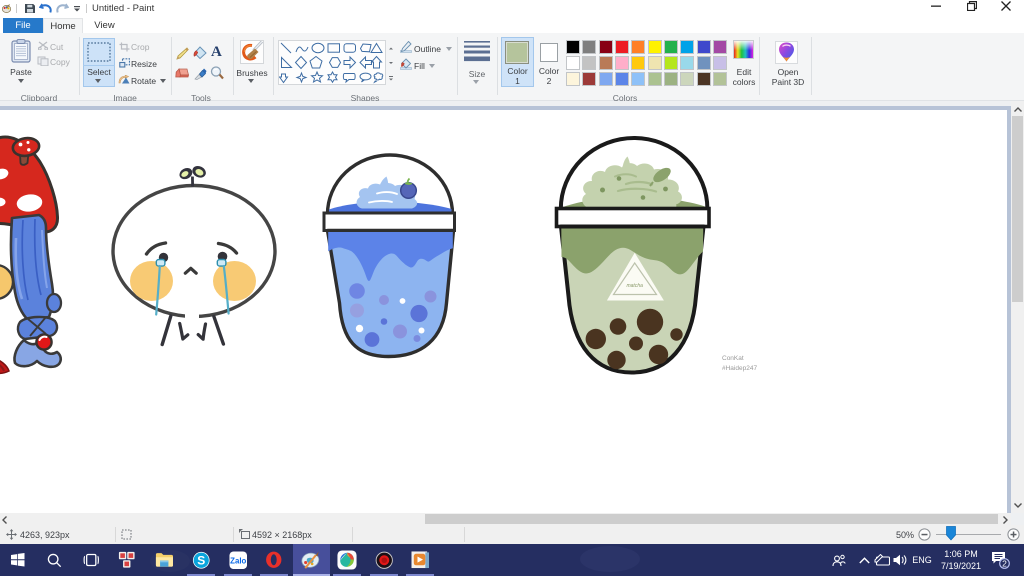 The image size is (1024, 576). I want to click on svg-text: ConKat, so click(733, 358).